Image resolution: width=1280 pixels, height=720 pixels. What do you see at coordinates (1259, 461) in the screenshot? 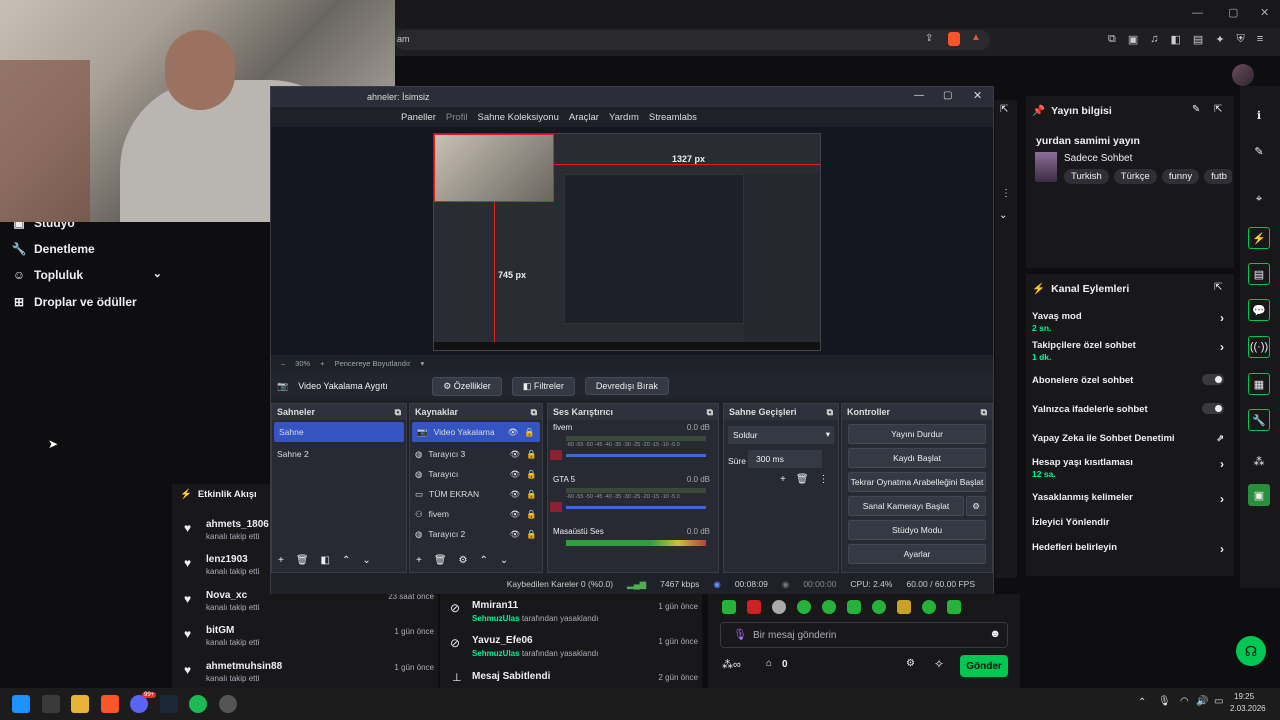
I see `group-icon: ⁂` at bounding box center [1259, 461].